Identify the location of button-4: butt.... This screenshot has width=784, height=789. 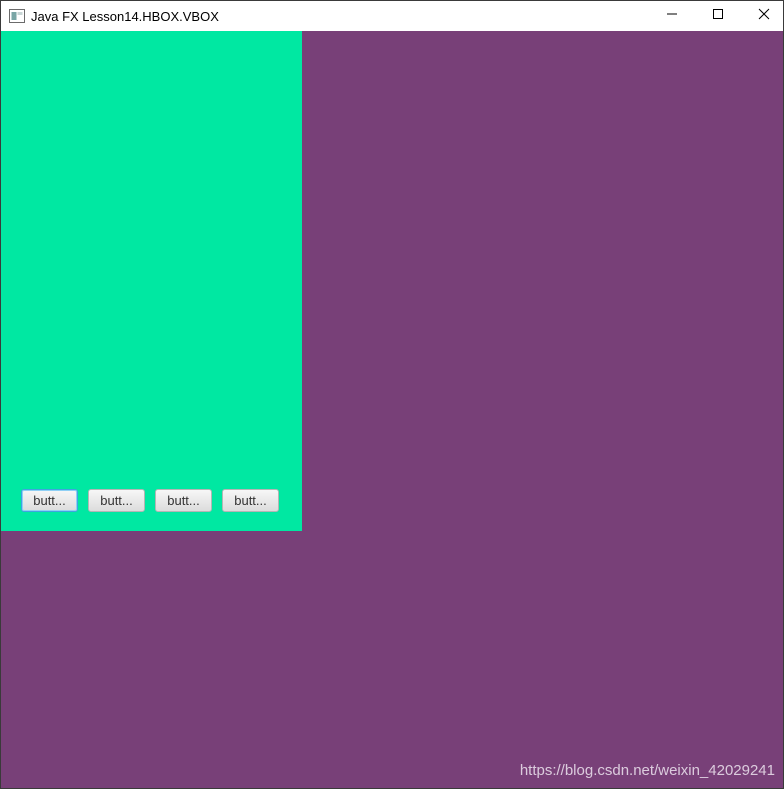
(250, 500).